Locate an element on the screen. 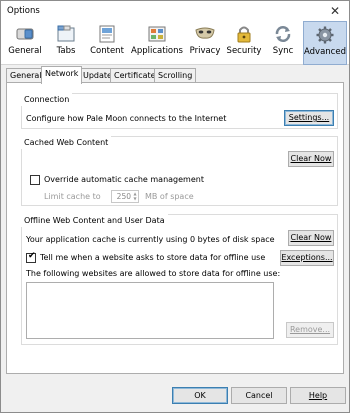  cache-title: Cached Web Content is located at coordinates (66, 142).